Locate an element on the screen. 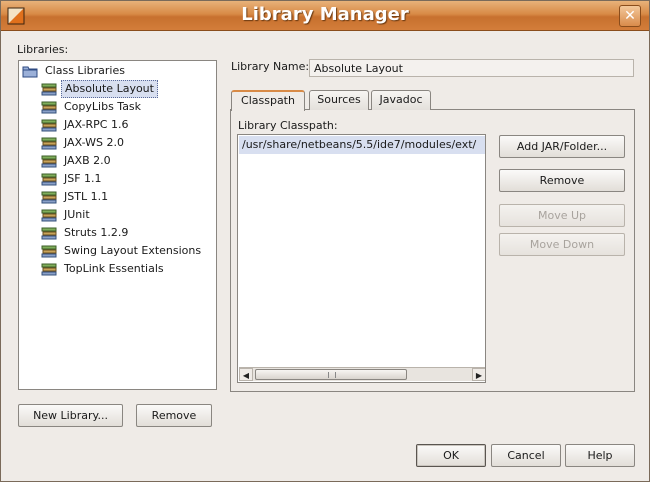 The height and width of the screenshot is (482, 650). ok-button: OK is located at coordinates (451, 455).